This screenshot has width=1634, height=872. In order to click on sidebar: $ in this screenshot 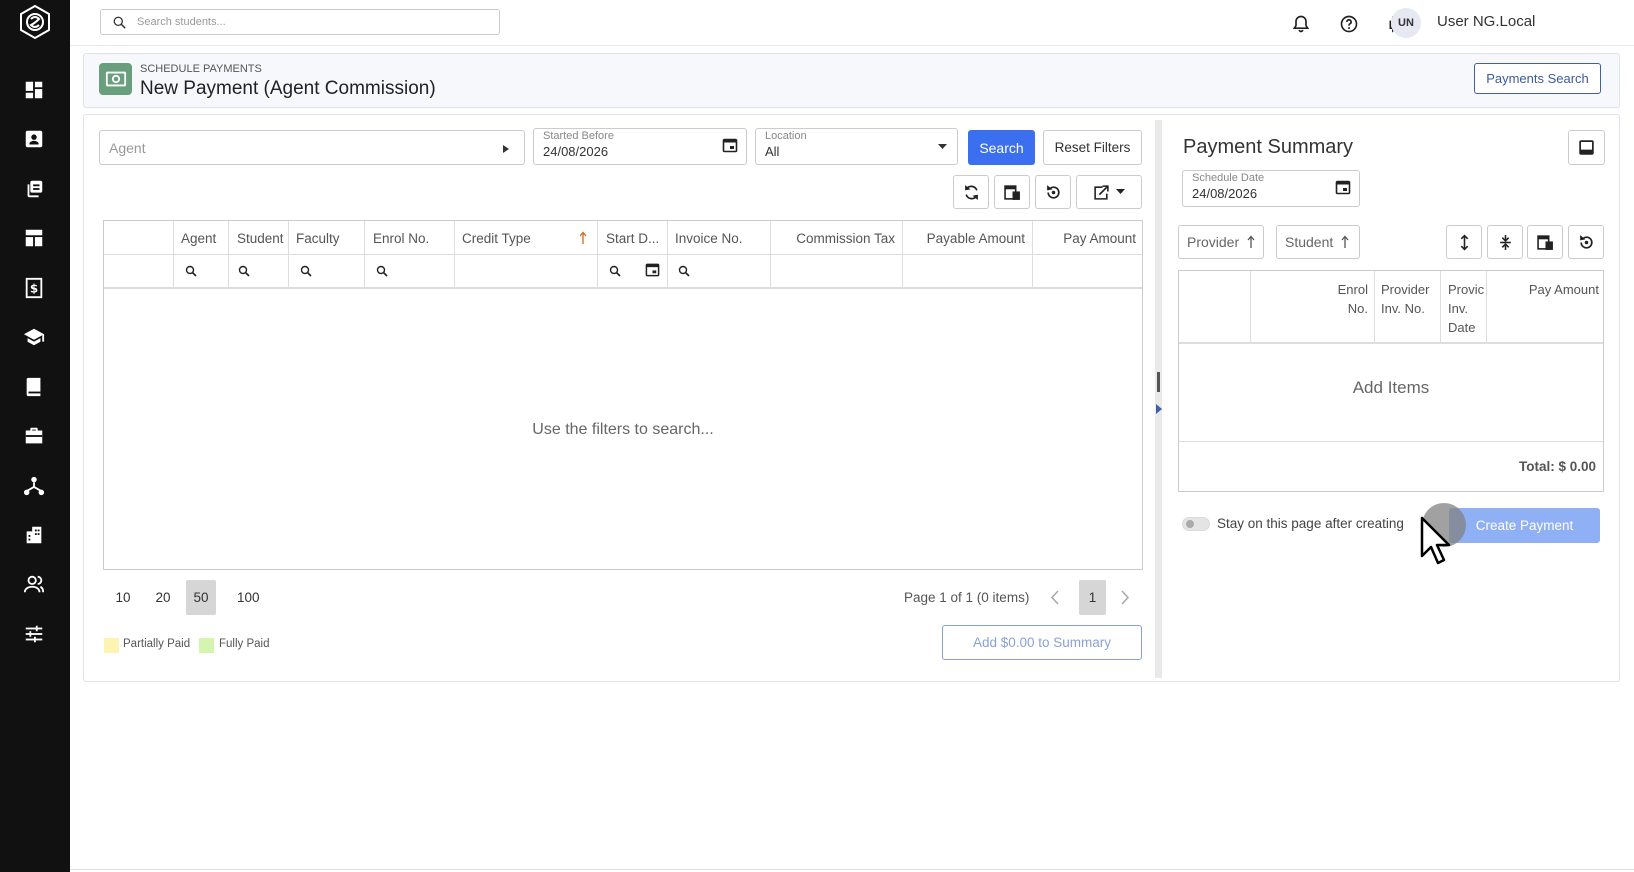, I will do `click(35, 436)`.